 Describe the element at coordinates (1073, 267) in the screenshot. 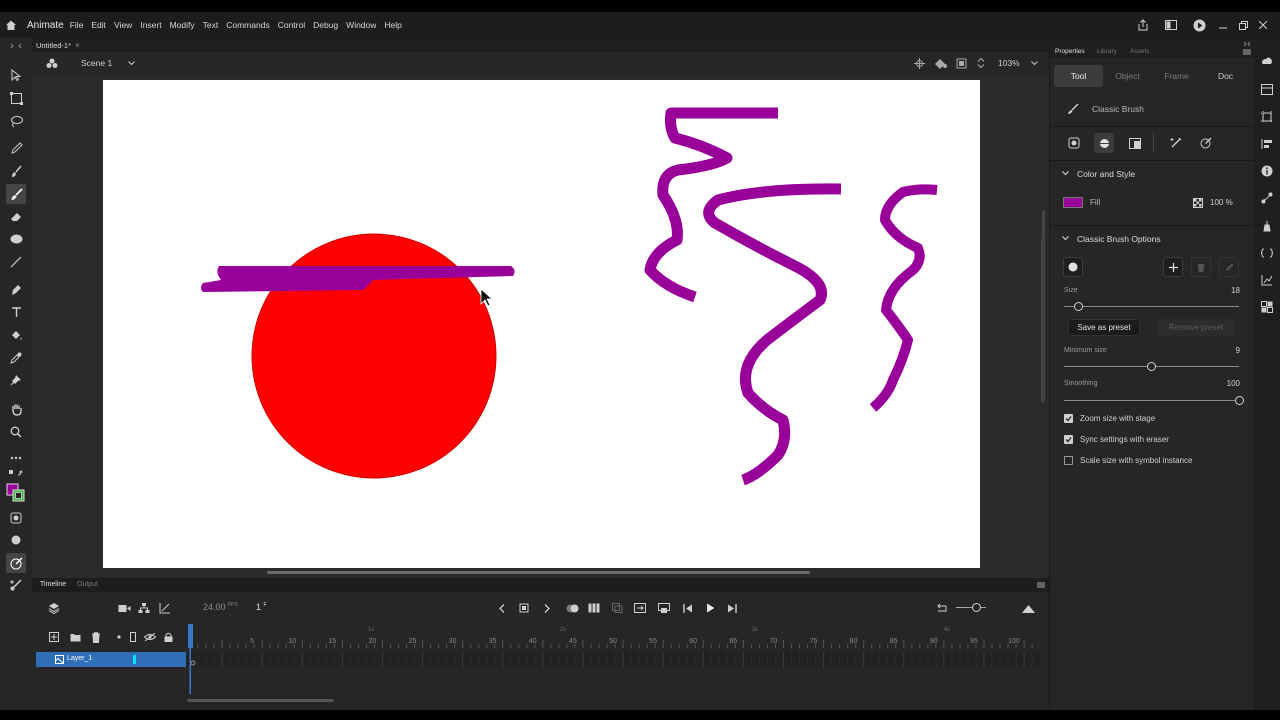

I see `brush-shape-dropdown` at that location.